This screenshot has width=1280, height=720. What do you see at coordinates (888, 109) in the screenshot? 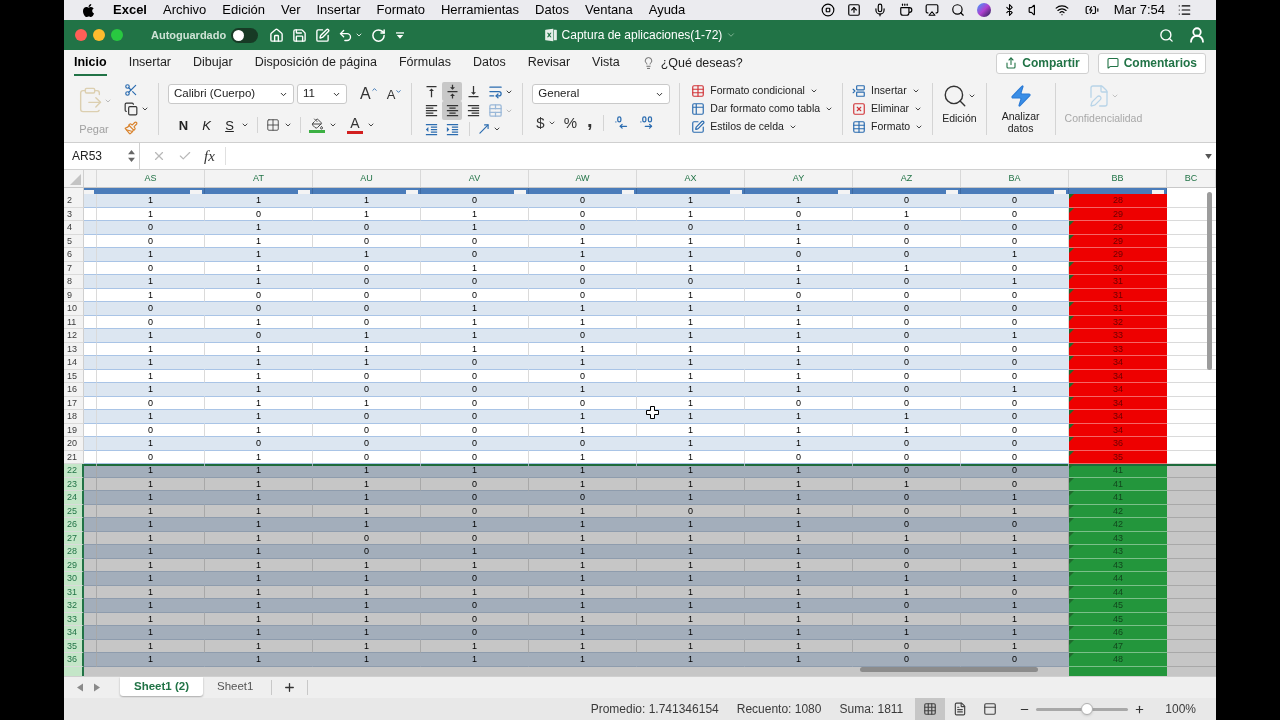
I see `cells-menu-button: Eliminar` at bounding box center [888, 109].